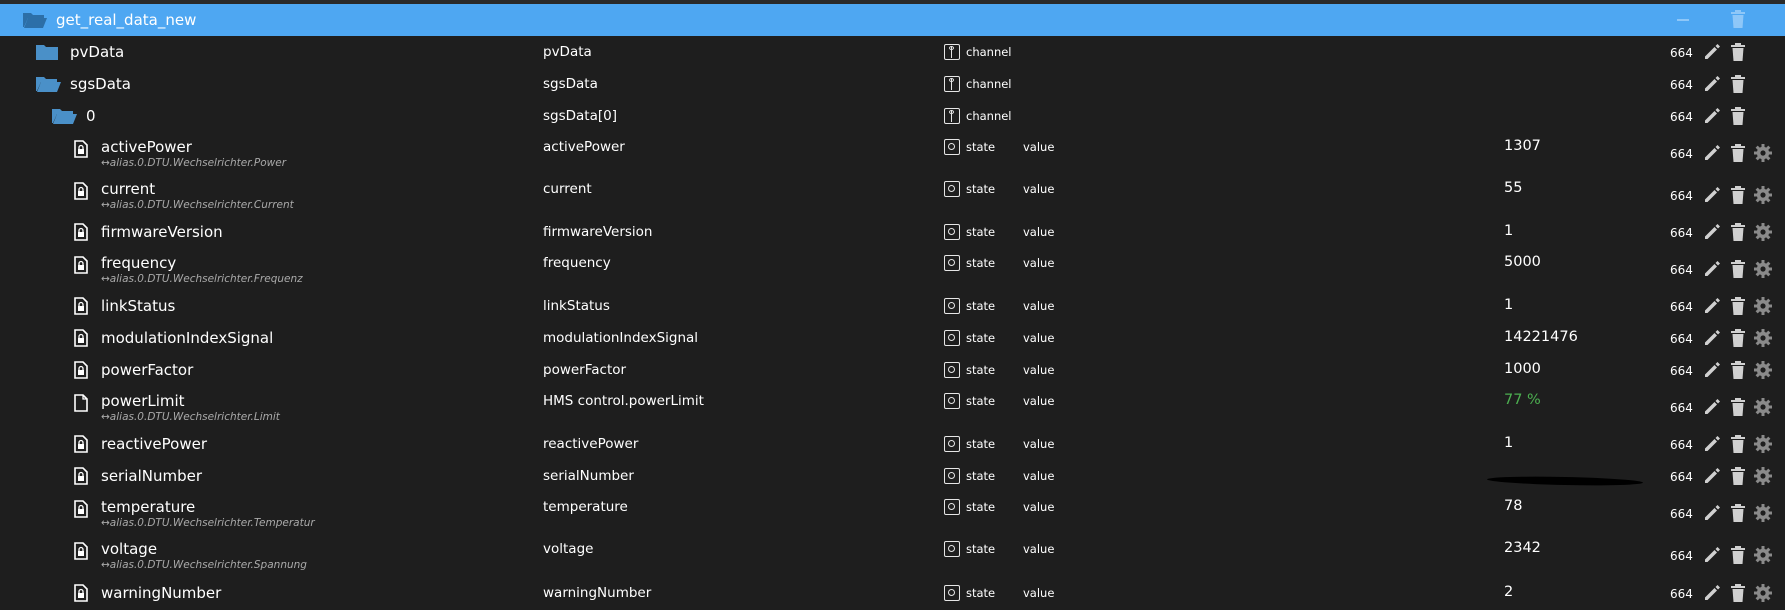  I want to click on tree-row-reactivepower: reactivePower reactivePower state value 1 664, so click(892, 444).